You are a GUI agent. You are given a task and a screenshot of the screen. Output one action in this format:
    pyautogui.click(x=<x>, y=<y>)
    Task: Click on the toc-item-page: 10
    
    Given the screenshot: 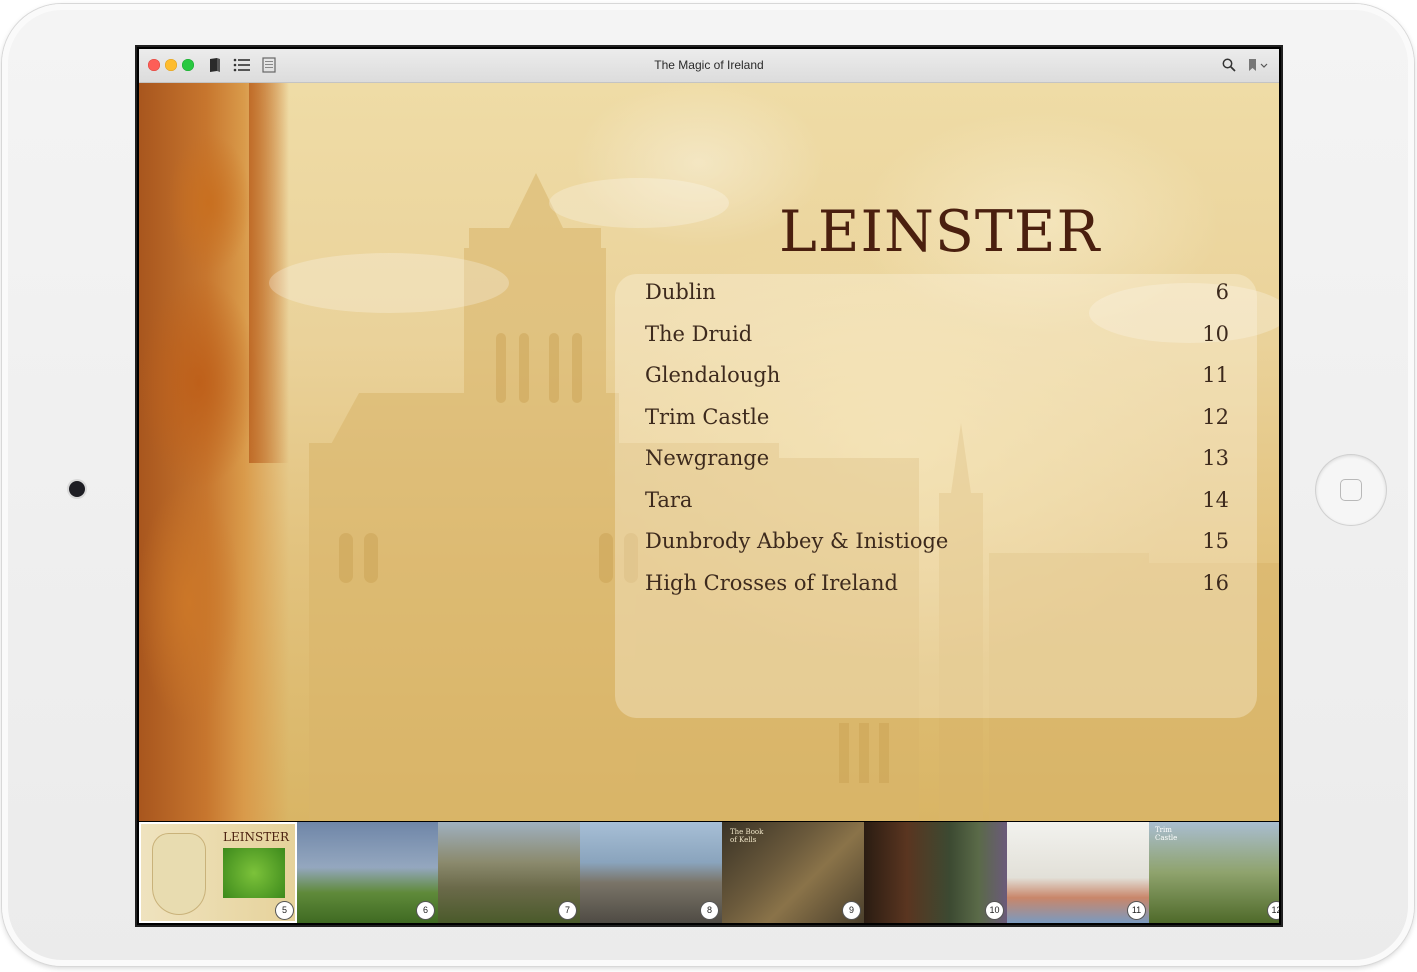 What is the action you would take?
    pyautogui.click(x=1215, y=334)
    